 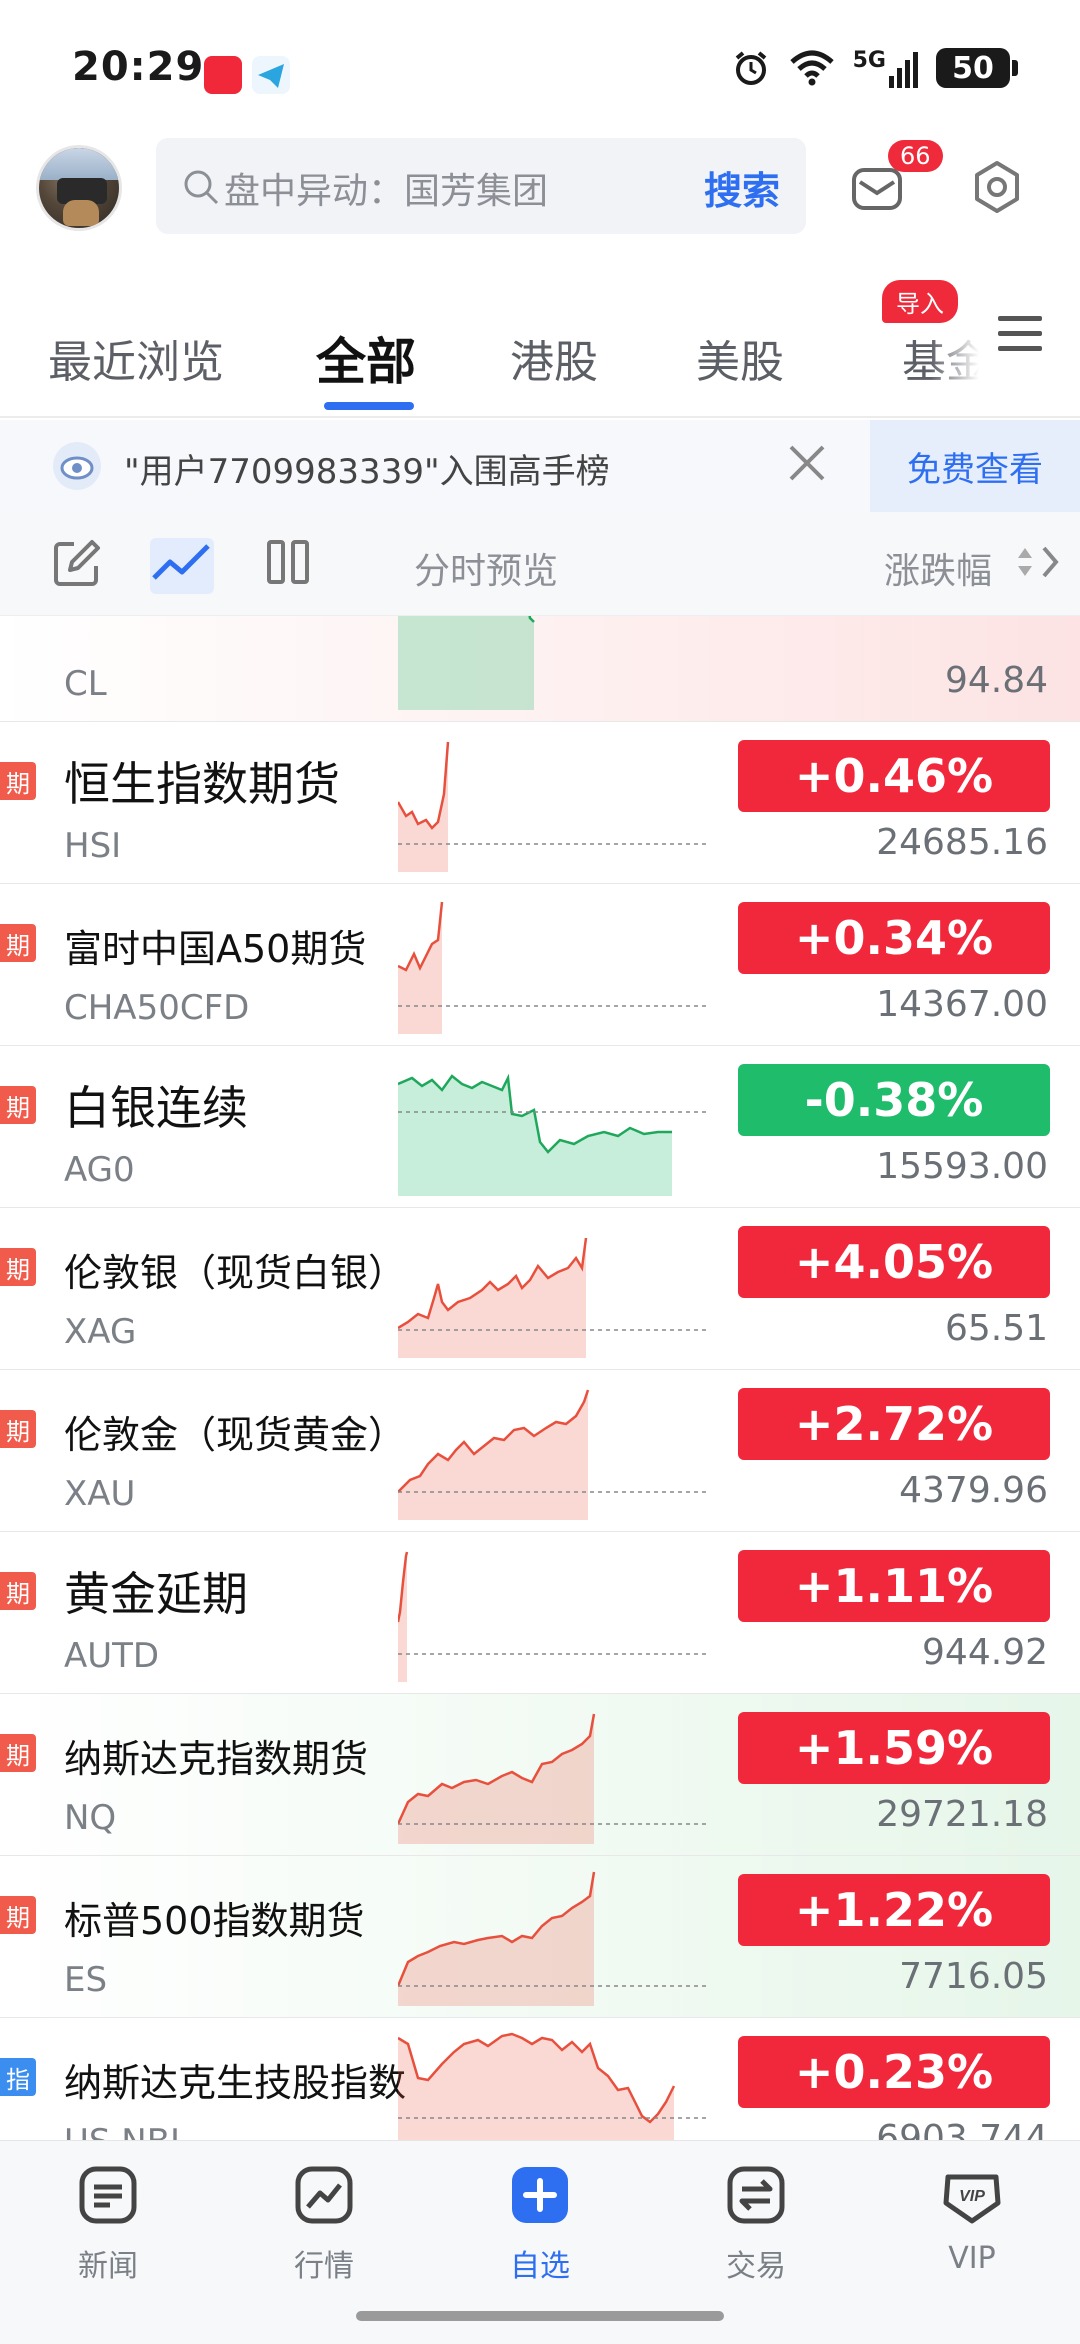 What do you see at coordinates (894, 1100) in the screenshot?
I see `change-percent-badge: -0.38%` at bounding box center [894, 1100].